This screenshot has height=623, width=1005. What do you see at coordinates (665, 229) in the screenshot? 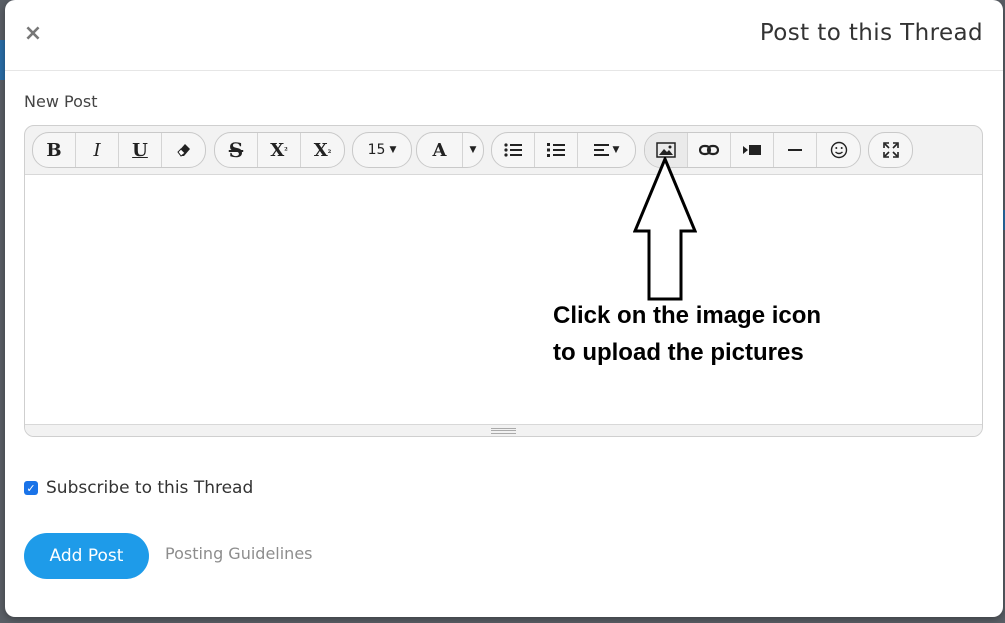
I see `annotation-arrow-icon` at bounding box center [665, 229].